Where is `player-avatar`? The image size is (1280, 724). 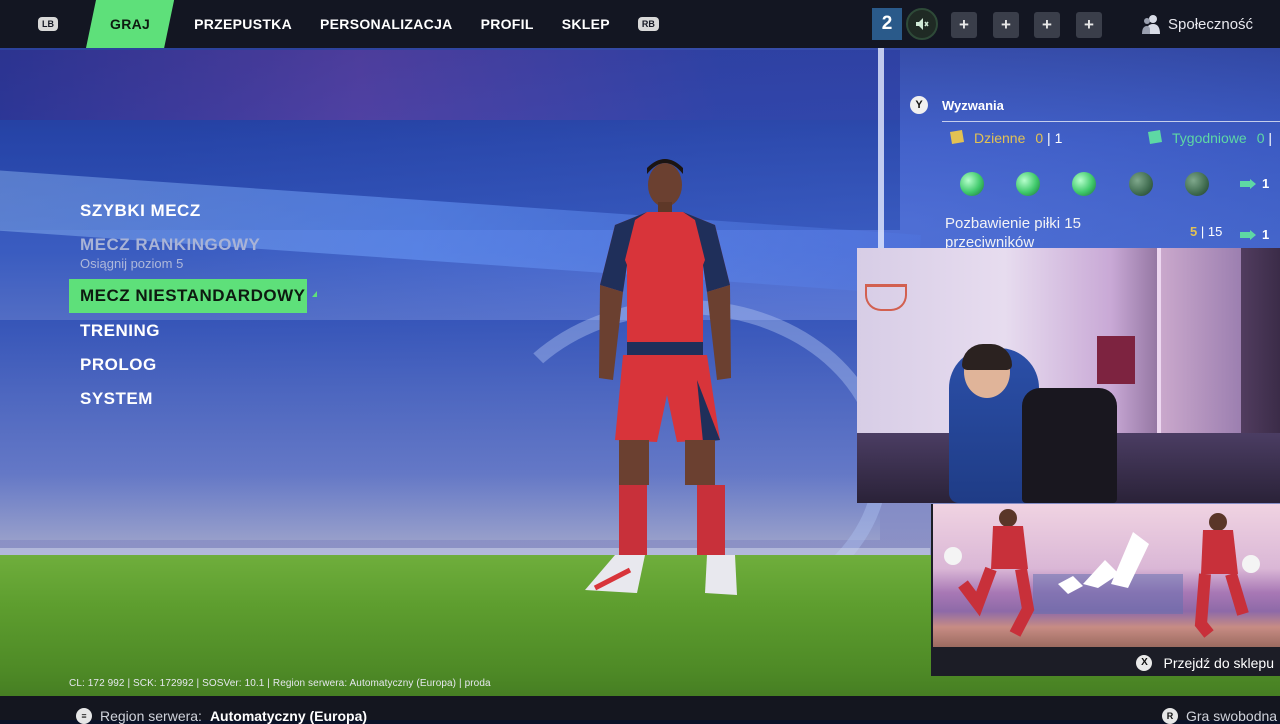 player-avatar is located at coordinates (661, 377).